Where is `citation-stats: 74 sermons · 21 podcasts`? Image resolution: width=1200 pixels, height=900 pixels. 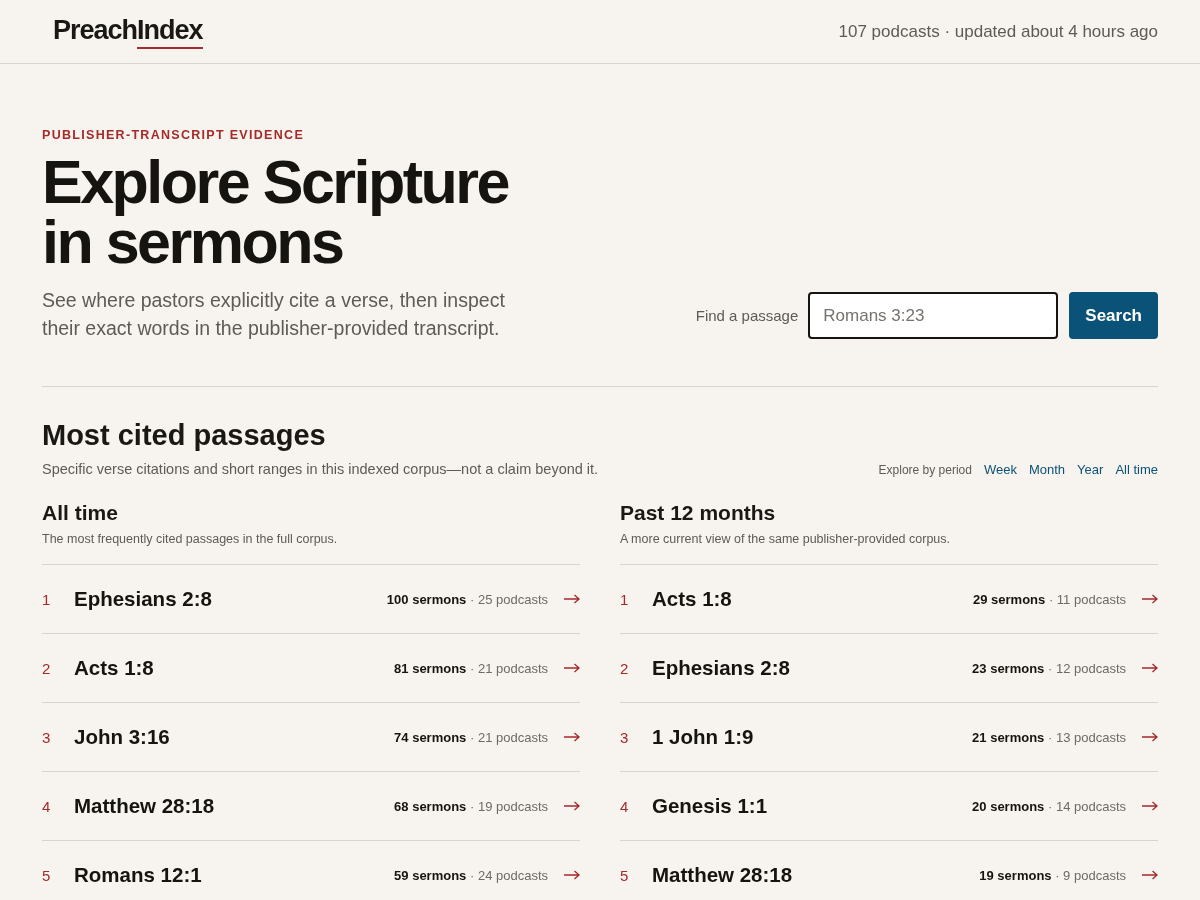
citation-stats: 74 sermons · 21 podcasts is located at coordinates (471, 737).